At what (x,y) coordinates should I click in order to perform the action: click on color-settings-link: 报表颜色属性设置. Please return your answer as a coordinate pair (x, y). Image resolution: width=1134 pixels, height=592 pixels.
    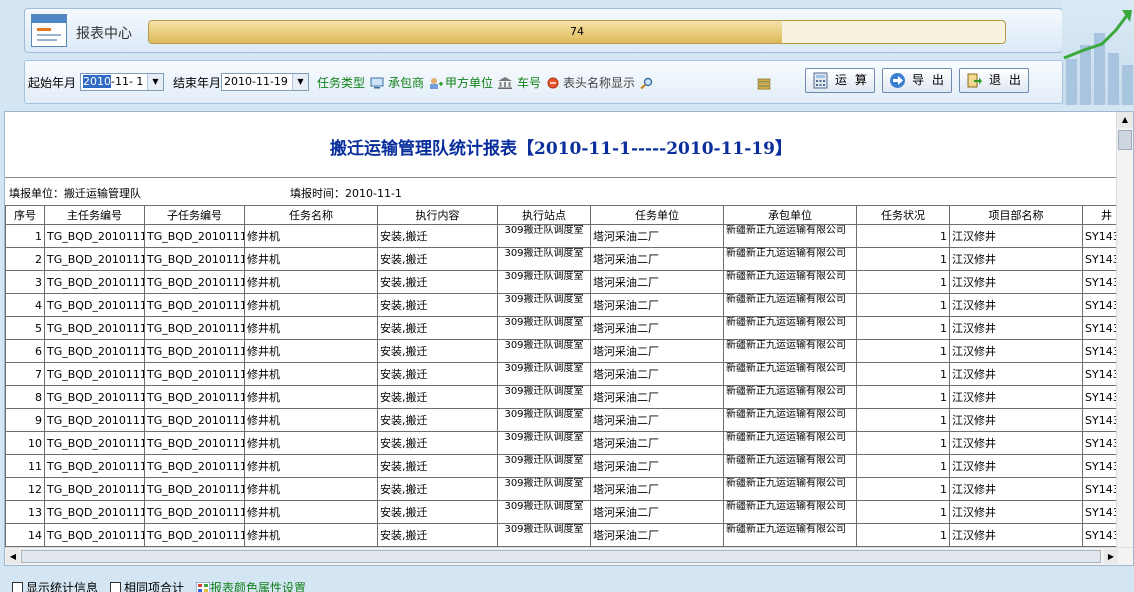
    Looking at the image, I should click on (250, 585).